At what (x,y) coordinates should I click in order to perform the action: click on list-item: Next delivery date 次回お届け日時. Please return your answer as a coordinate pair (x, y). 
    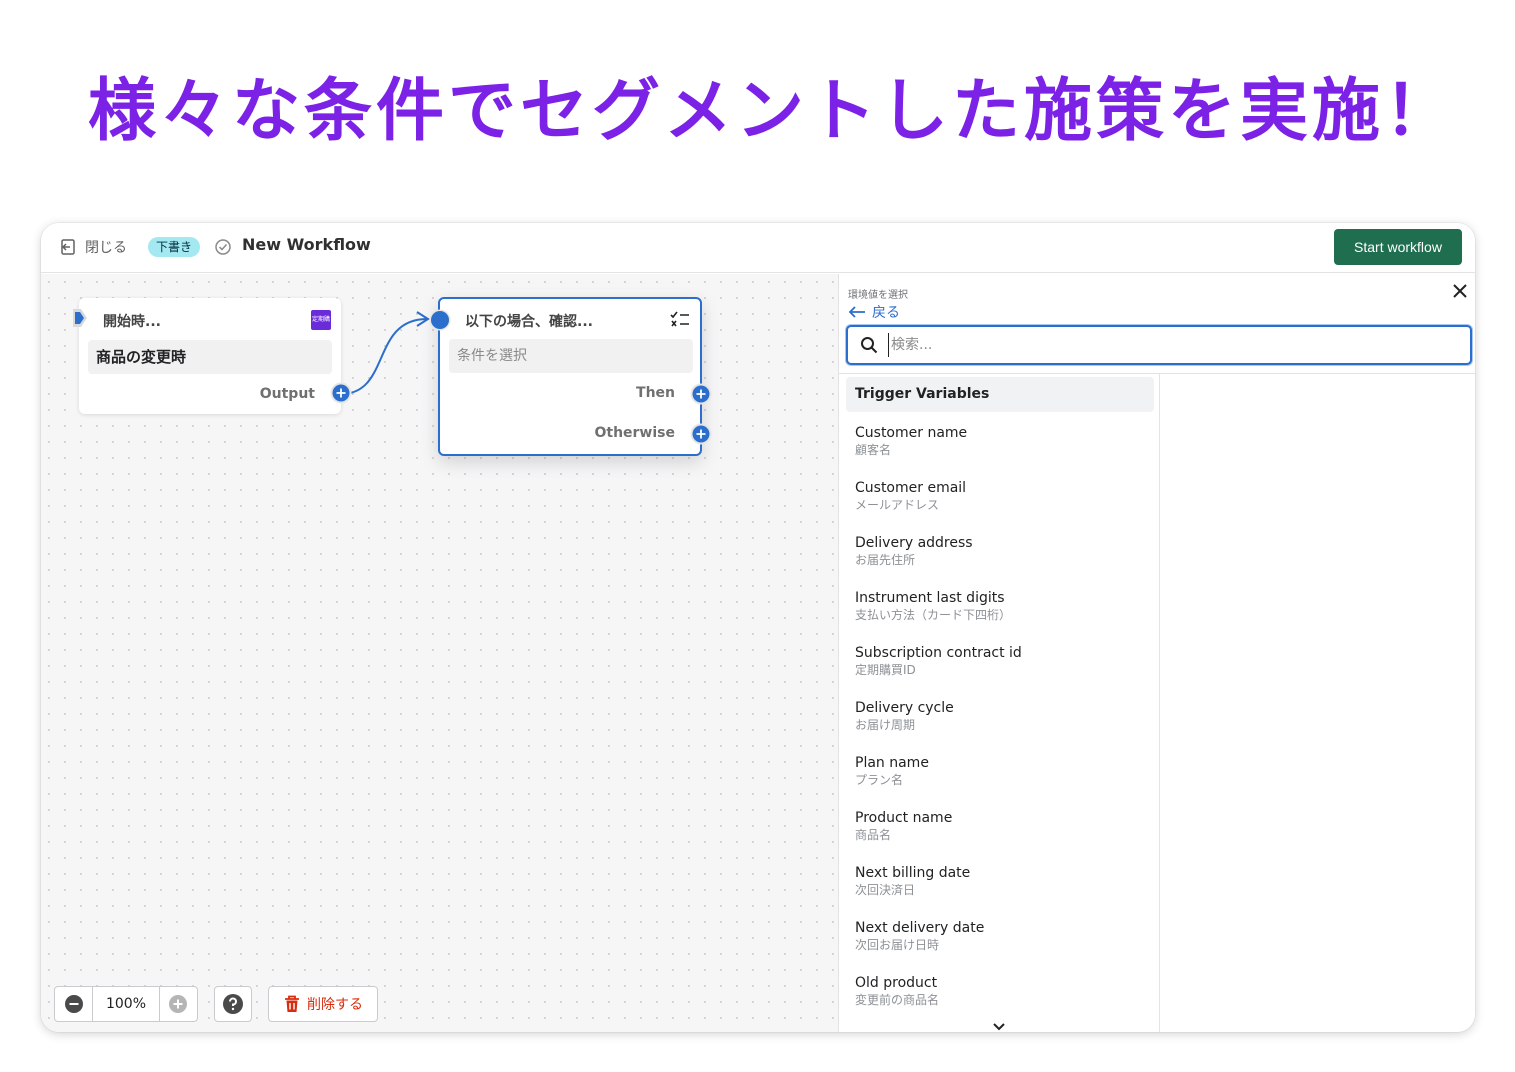
    Looking at the image, I should click on (1000, 946).